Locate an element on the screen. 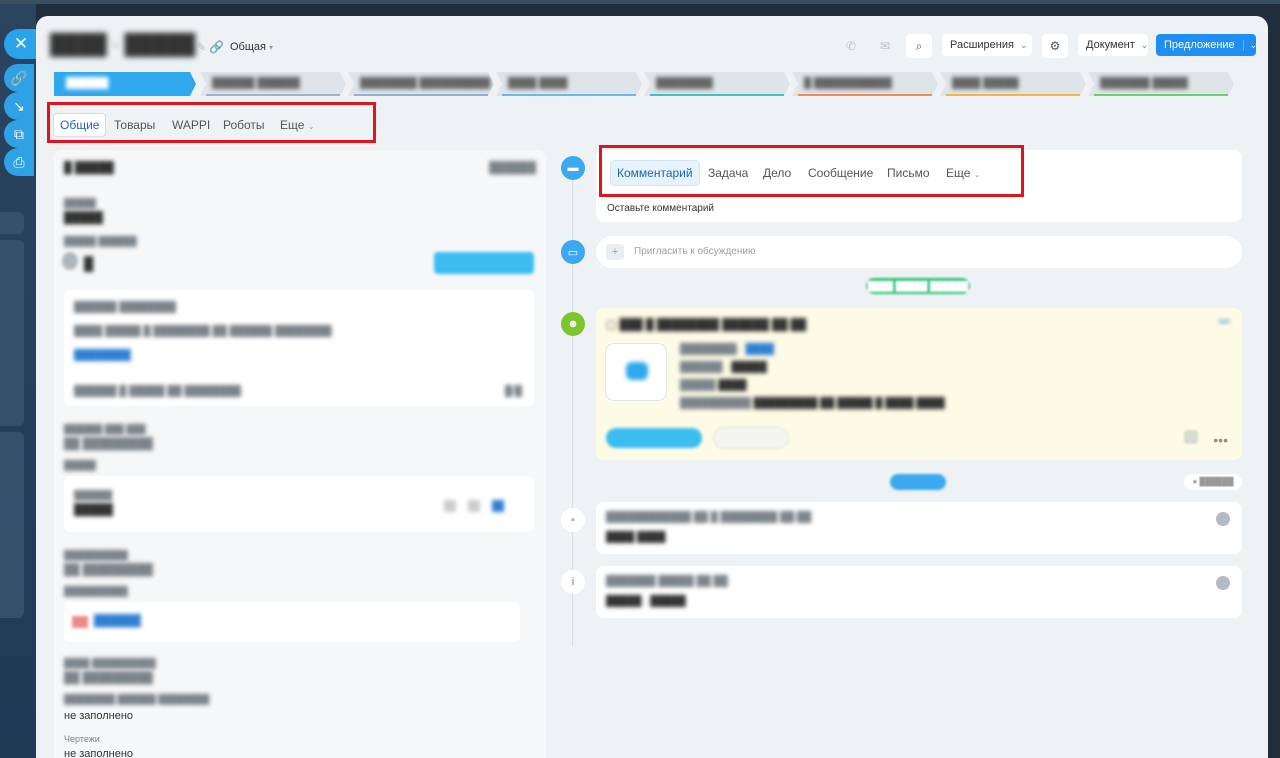 This screenshot has width=1280, height=758. card-link: ████████ is located at coordinates (102, 355).